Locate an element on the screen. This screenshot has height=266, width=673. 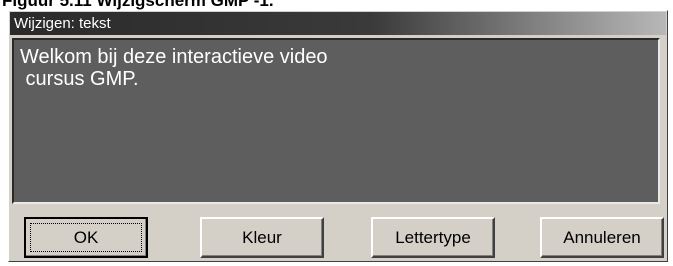
font-button-label: Lettertype is located at coordinates (433, 237).